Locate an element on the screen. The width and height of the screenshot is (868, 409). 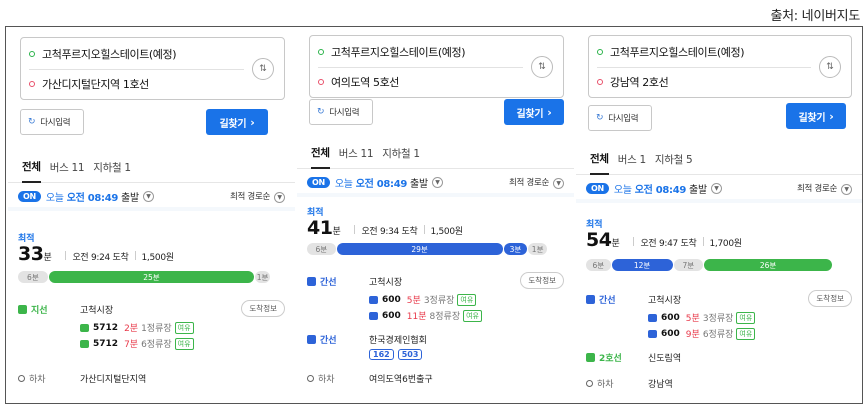
tab-2: 지하철 5 is located at coordinates (674, 160).